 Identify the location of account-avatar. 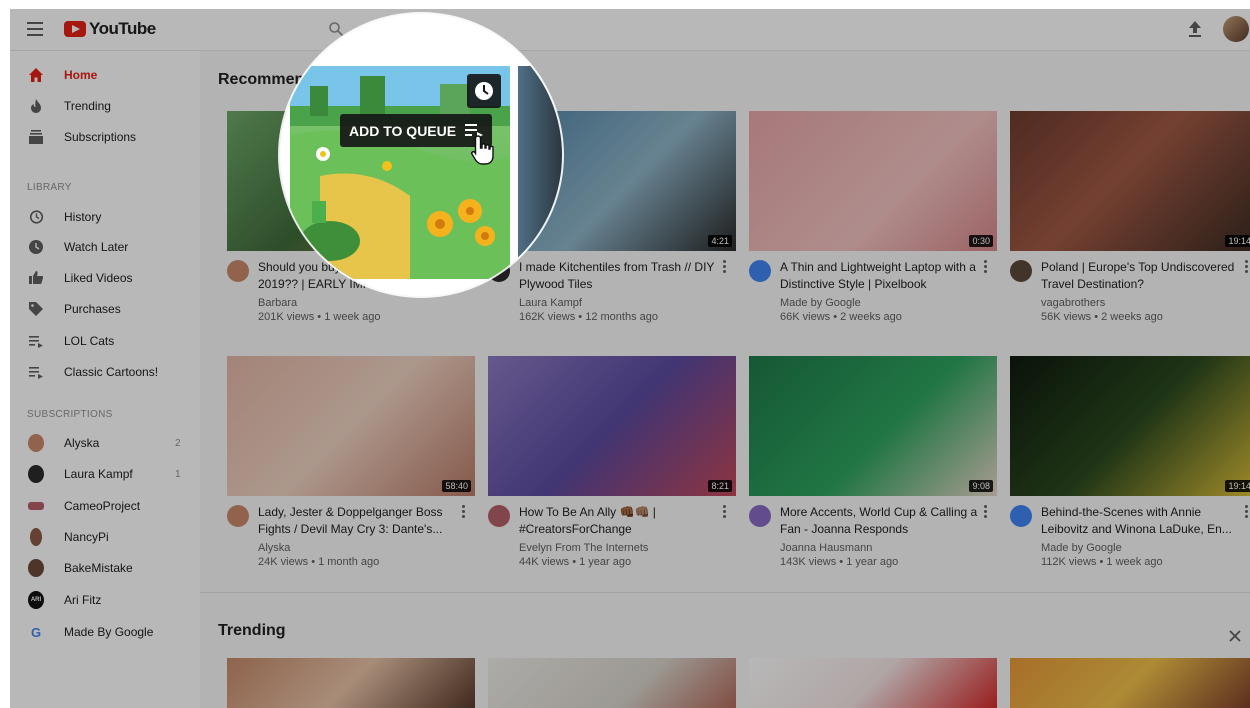
(1236, 29).